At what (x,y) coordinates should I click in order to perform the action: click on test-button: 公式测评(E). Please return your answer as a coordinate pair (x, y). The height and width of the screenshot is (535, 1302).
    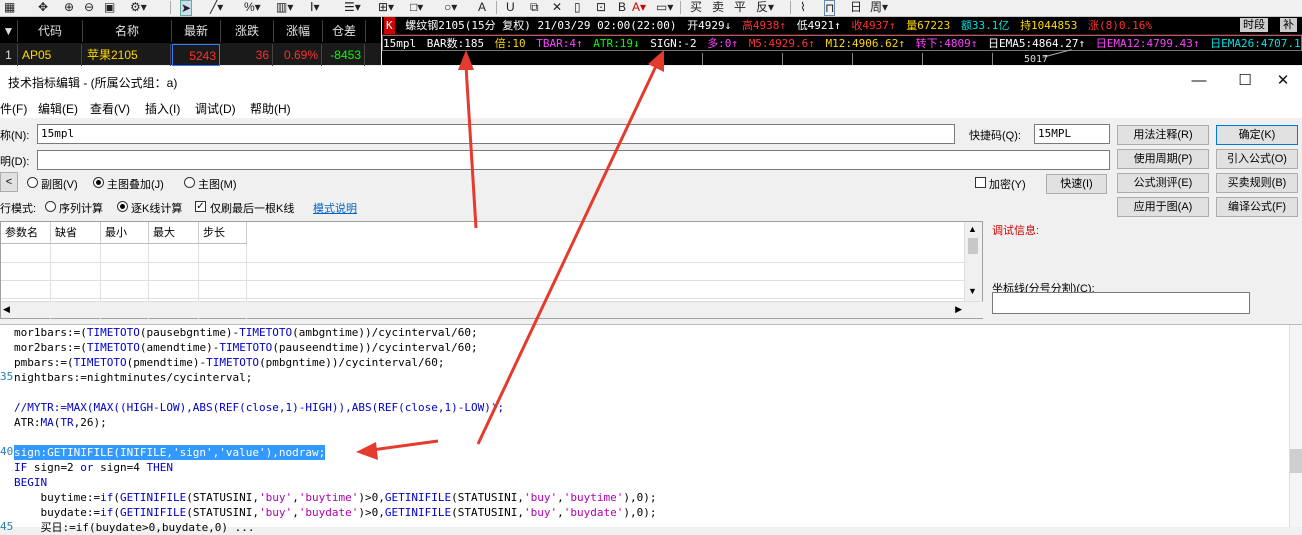
    Looking at the image, I should click on (1163, 183).